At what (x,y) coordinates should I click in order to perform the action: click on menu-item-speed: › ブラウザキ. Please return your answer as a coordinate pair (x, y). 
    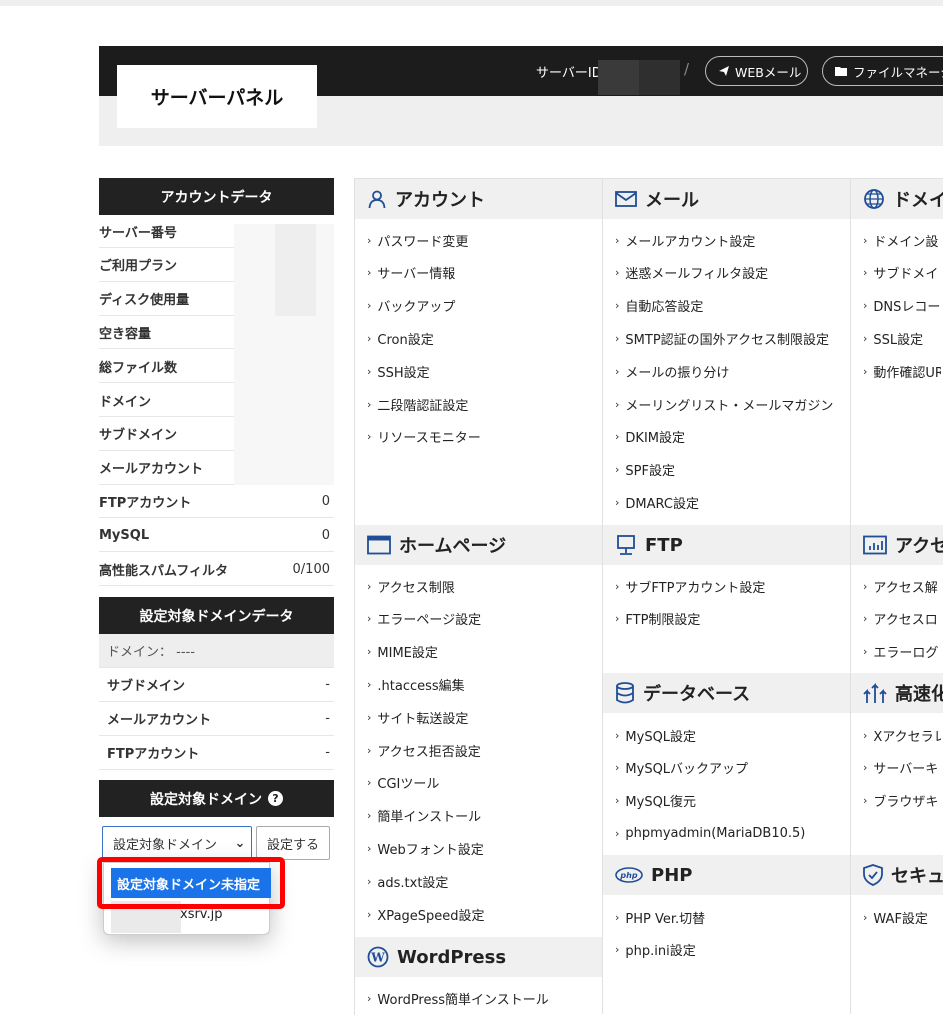
    Looking at the image, I should click on (902, 801).